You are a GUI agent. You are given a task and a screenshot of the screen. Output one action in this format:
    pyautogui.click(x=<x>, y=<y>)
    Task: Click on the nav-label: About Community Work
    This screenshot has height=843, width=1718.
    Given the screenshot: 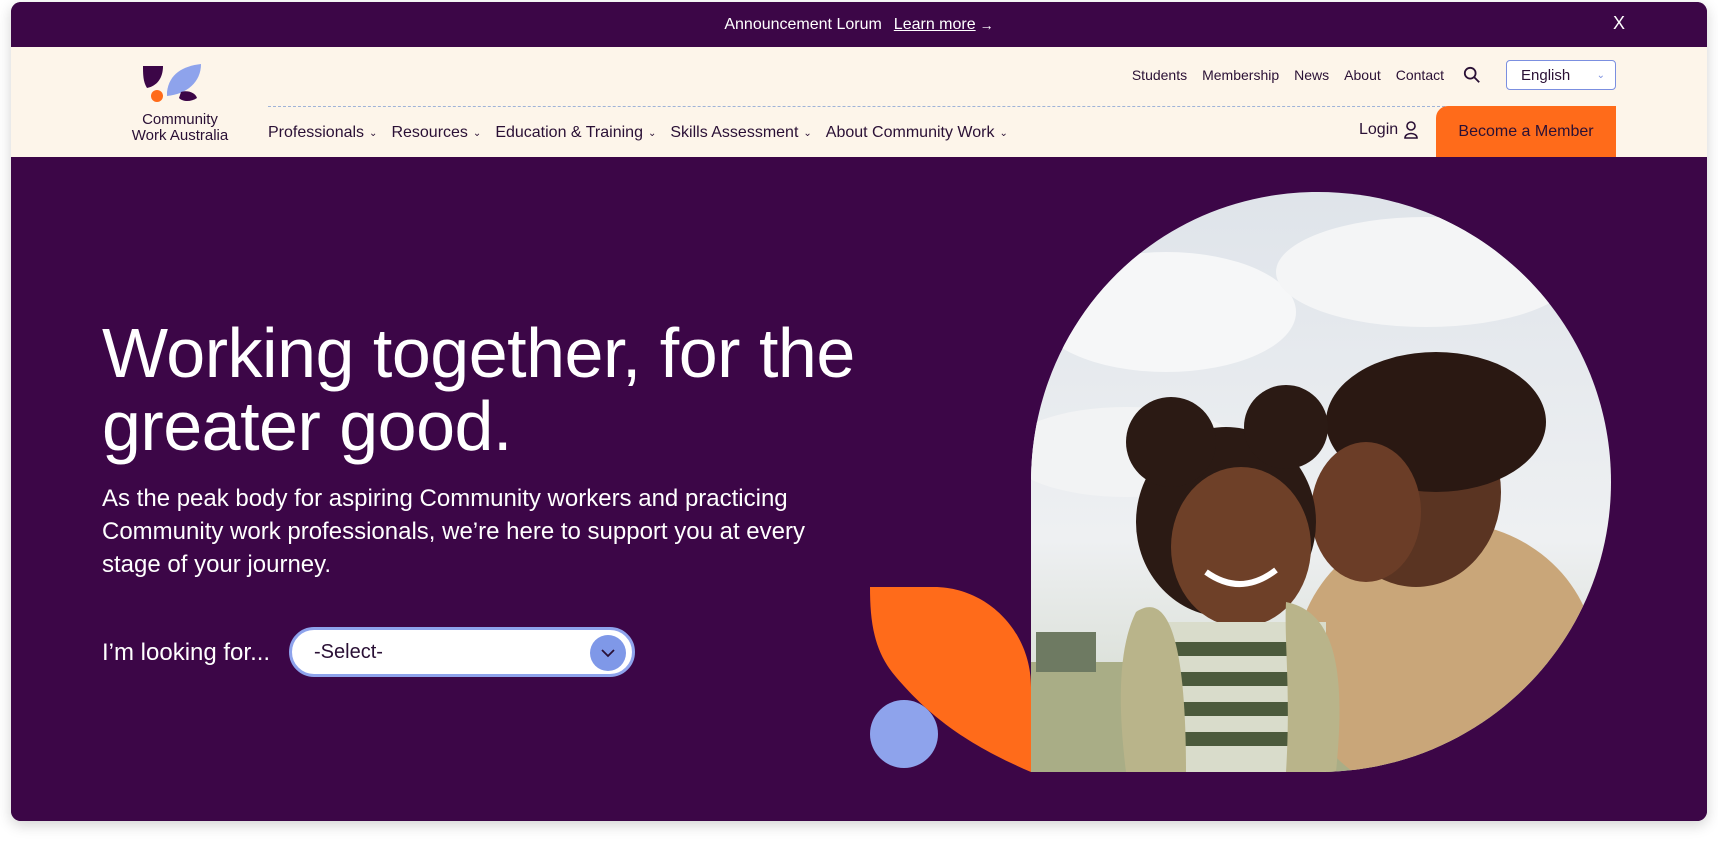 What is the action you would take?
    pyautogui.click(x=910, y=132)
    